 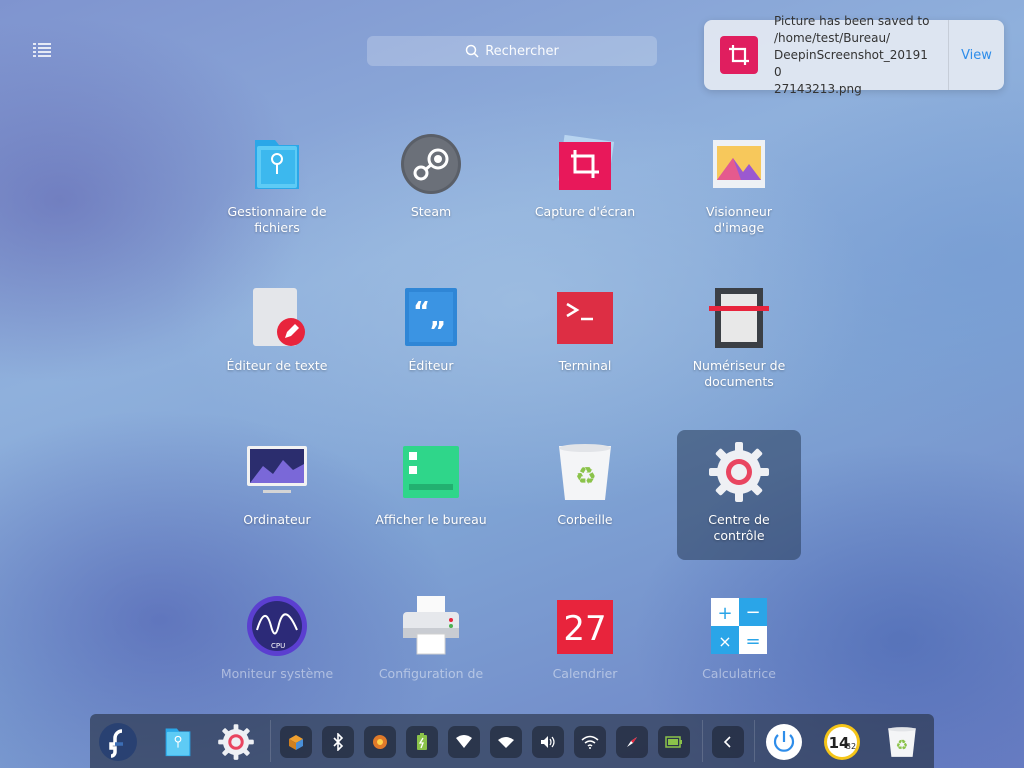 I want to click on tray-bluetooth-icon, so click(x=338, y=742).